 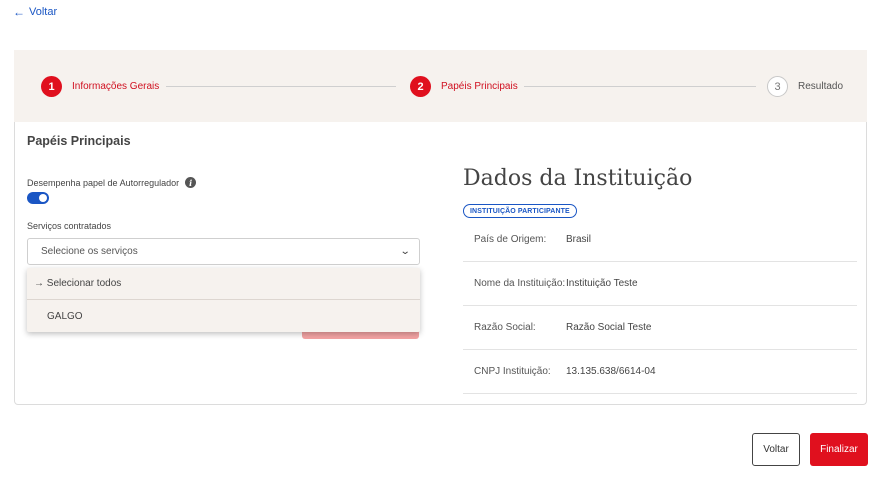 I want to click on back-link: ← Voltar, so click(x=35, y=12).